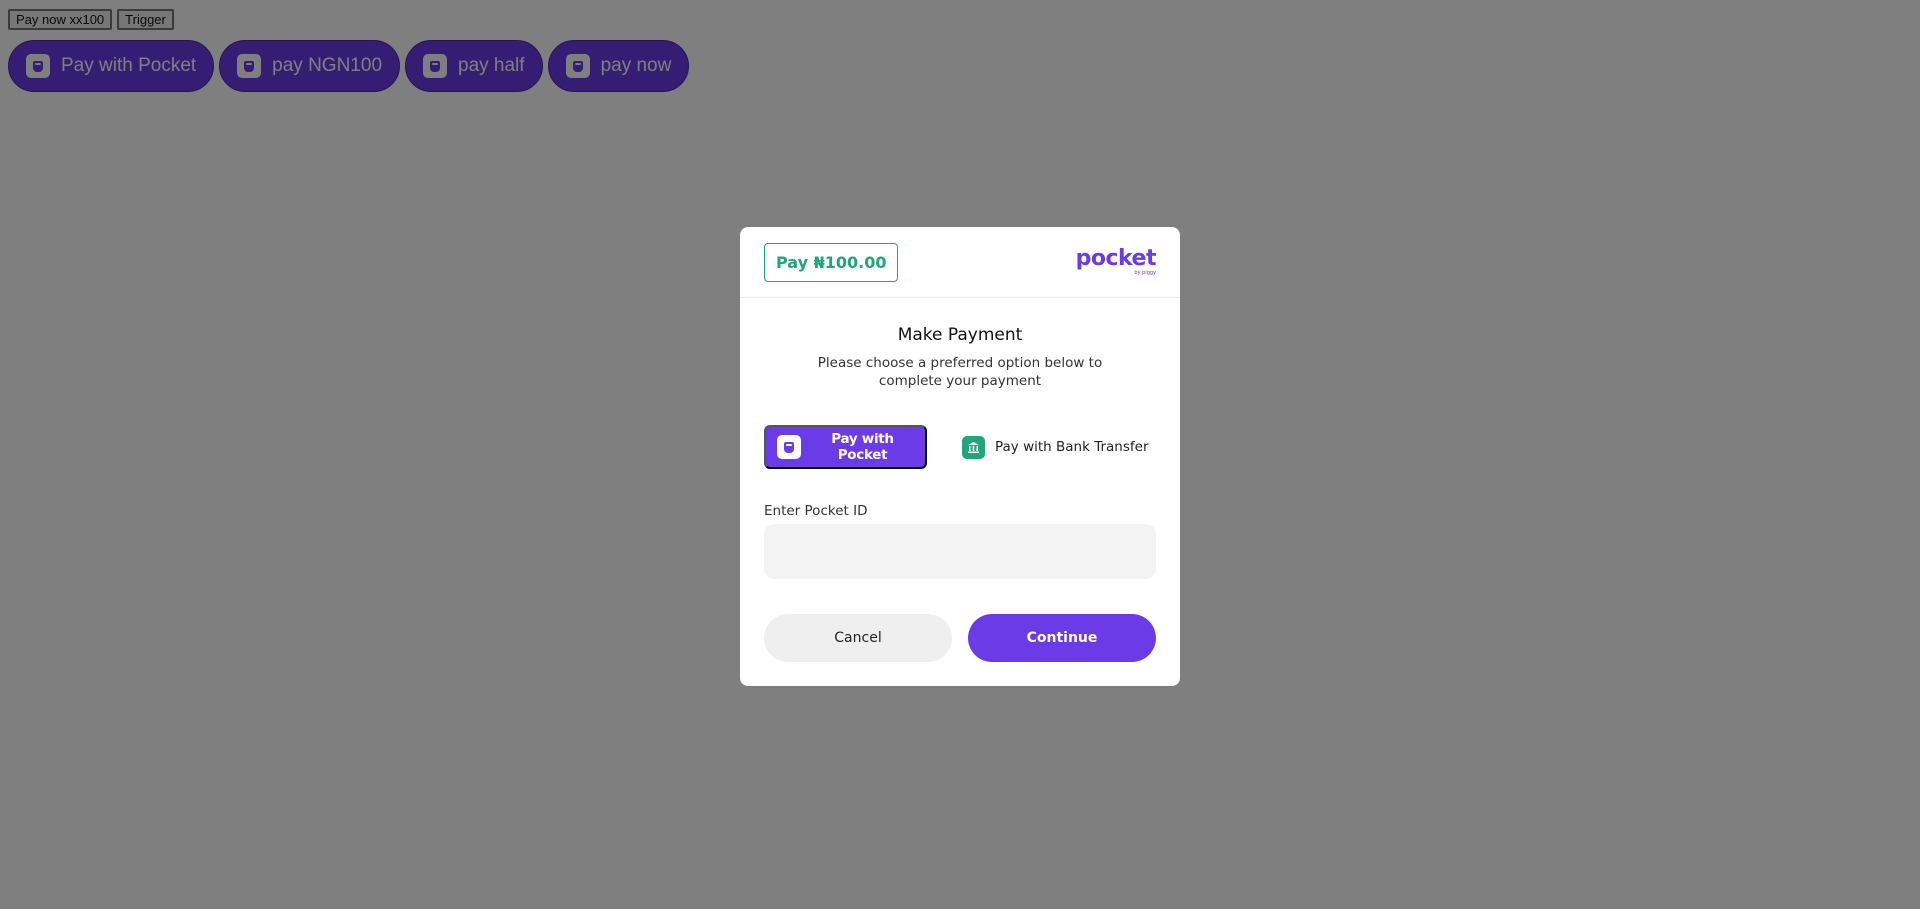  I want to click on payment-options: Pay with Pocket Pay with Bank Transfer, so click(960, 447).